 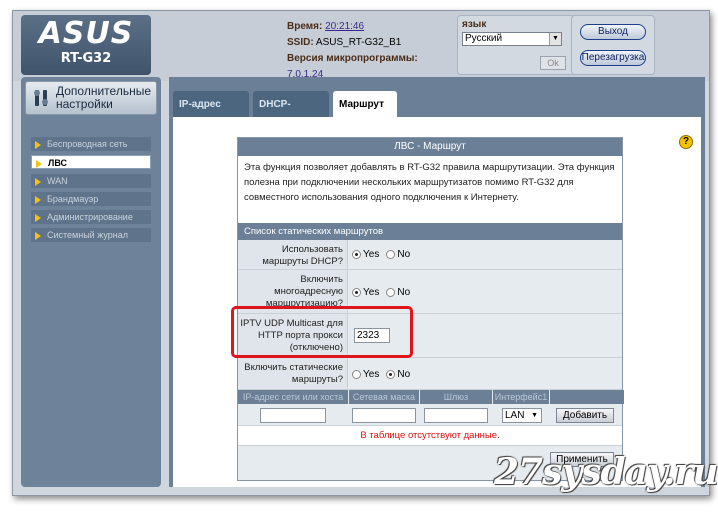 I want to click on empty-table-message: В таблице отсутствуют данные., so click(x=430, y=435).